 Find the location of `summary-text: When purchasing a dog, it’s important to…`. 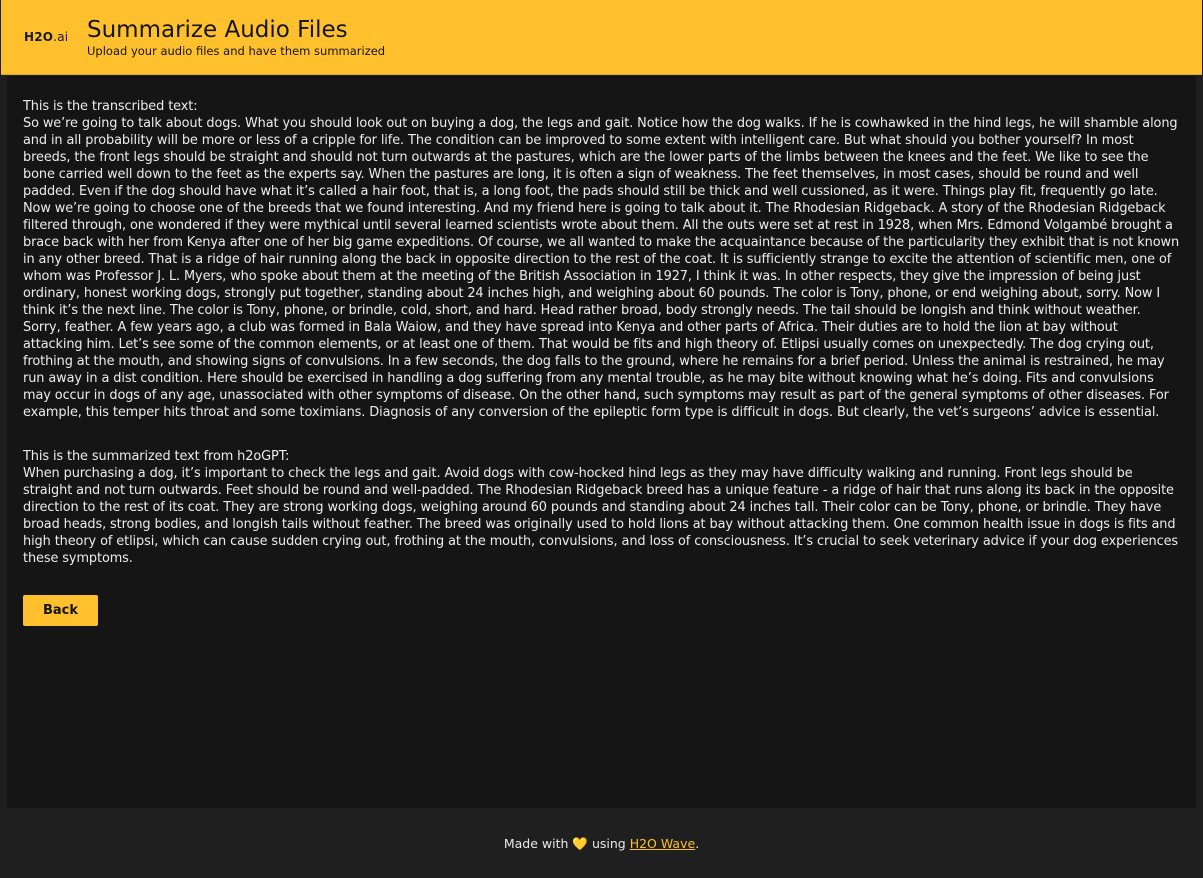

summary-text: When purchasing a dog, it’s important to… is located at coordinates (601, 516).